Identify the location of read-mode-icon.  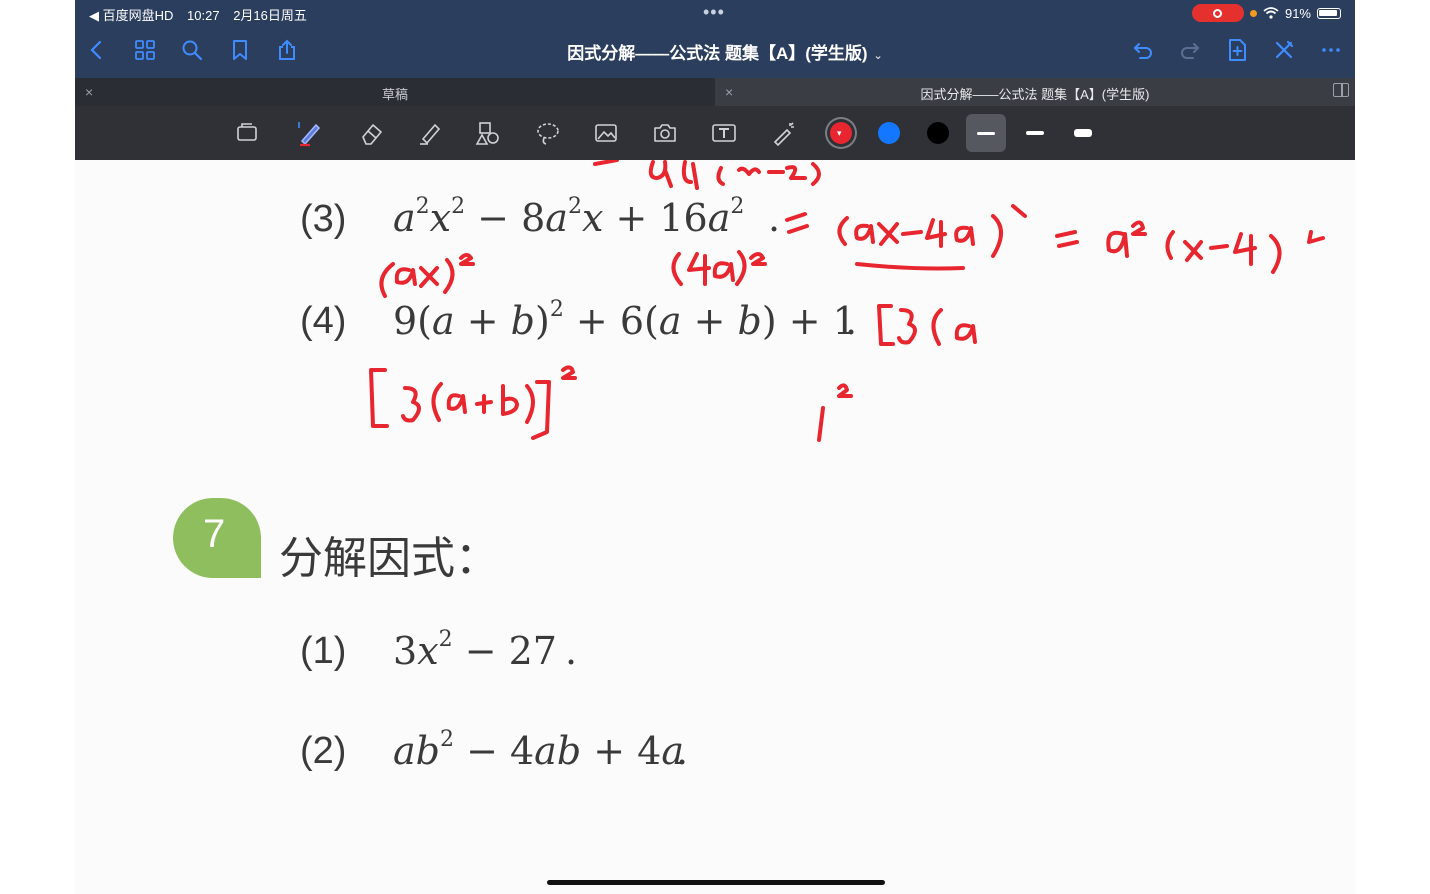
(247, 133).